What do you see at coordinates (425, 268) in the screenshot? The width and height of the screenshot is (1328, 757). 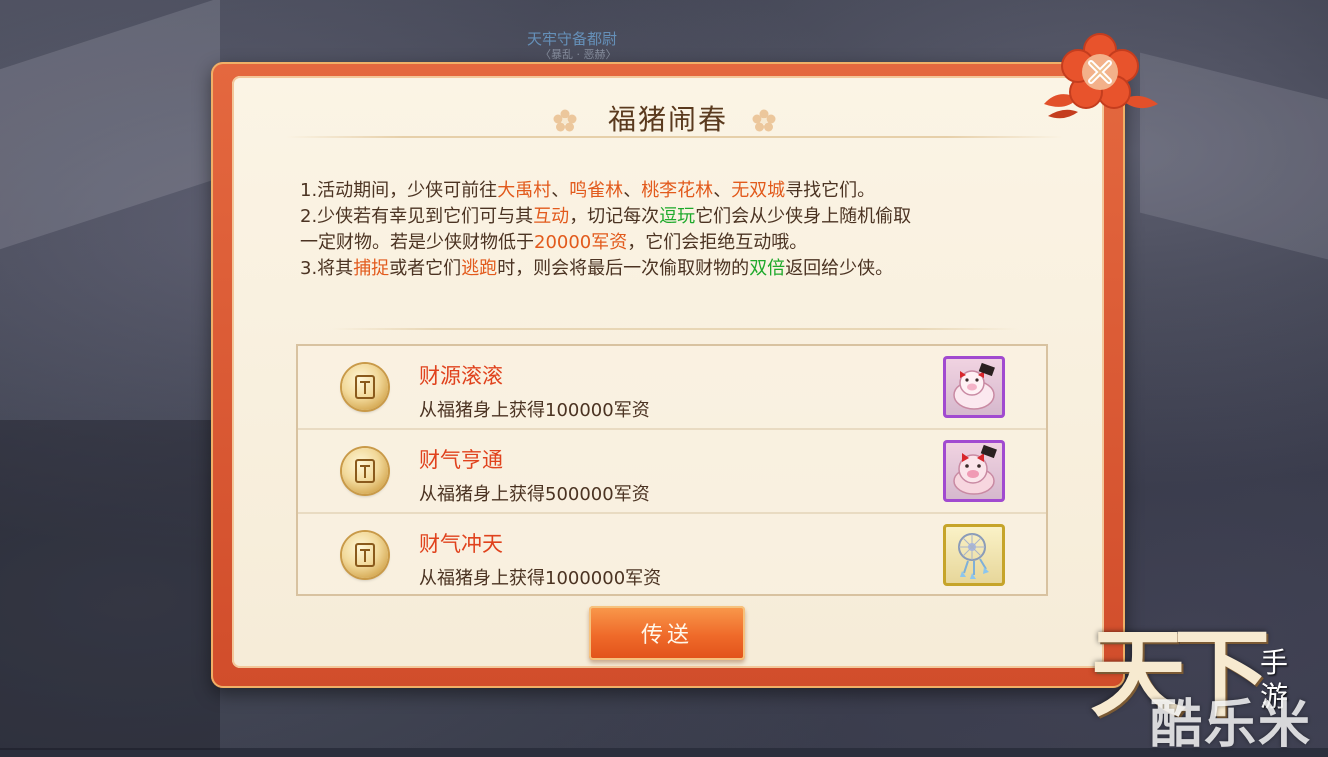 I see `description-text: 或者它们` at bounding box center [425, 268].